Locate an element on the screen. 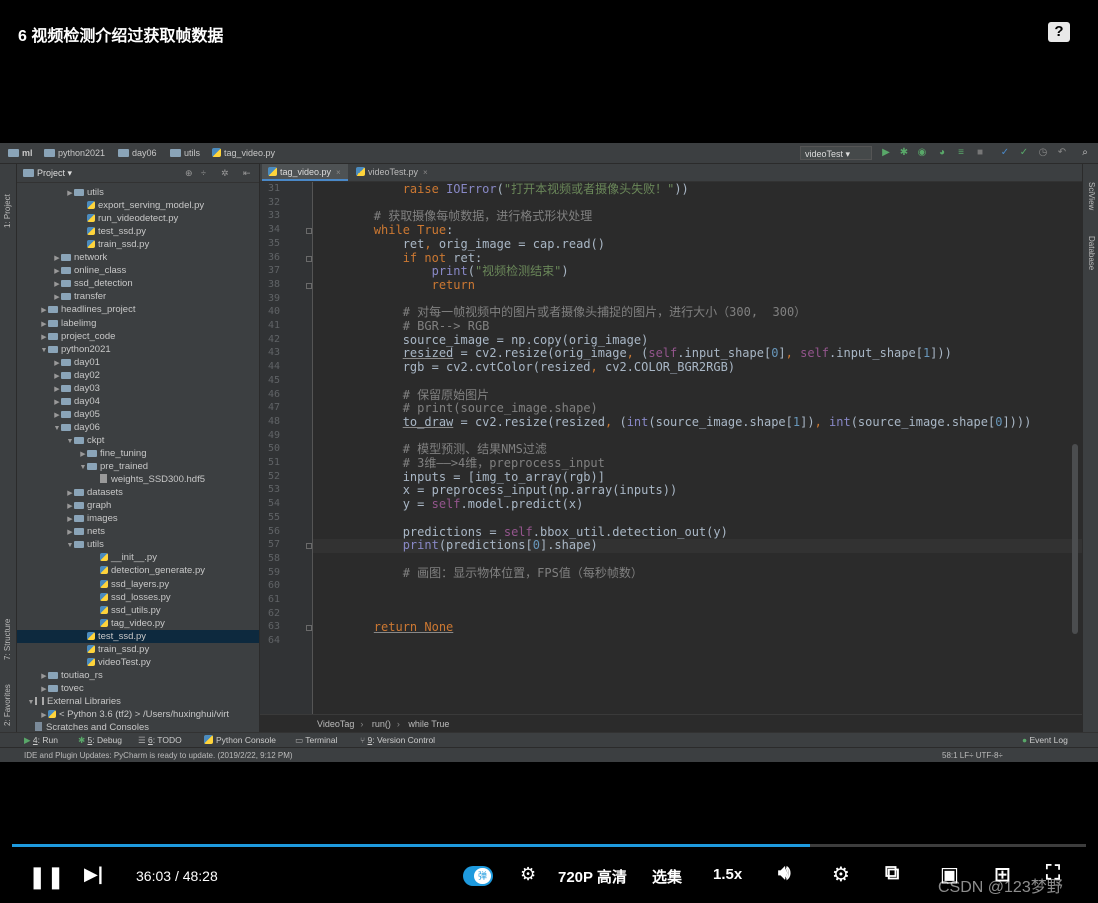 Image resolution: width=1098 pixels, height=903 pixels. code-line: print(predictions[0].shape) is located at coordinates (457, 545).